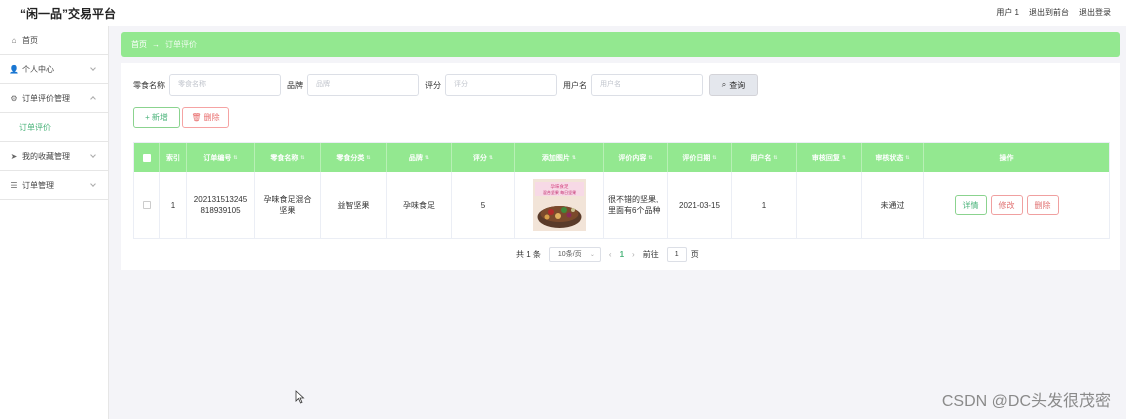 The width and height of the screenshot is (1126, 419). I want to click on filter-label-score: 评分, so click(433, 85).